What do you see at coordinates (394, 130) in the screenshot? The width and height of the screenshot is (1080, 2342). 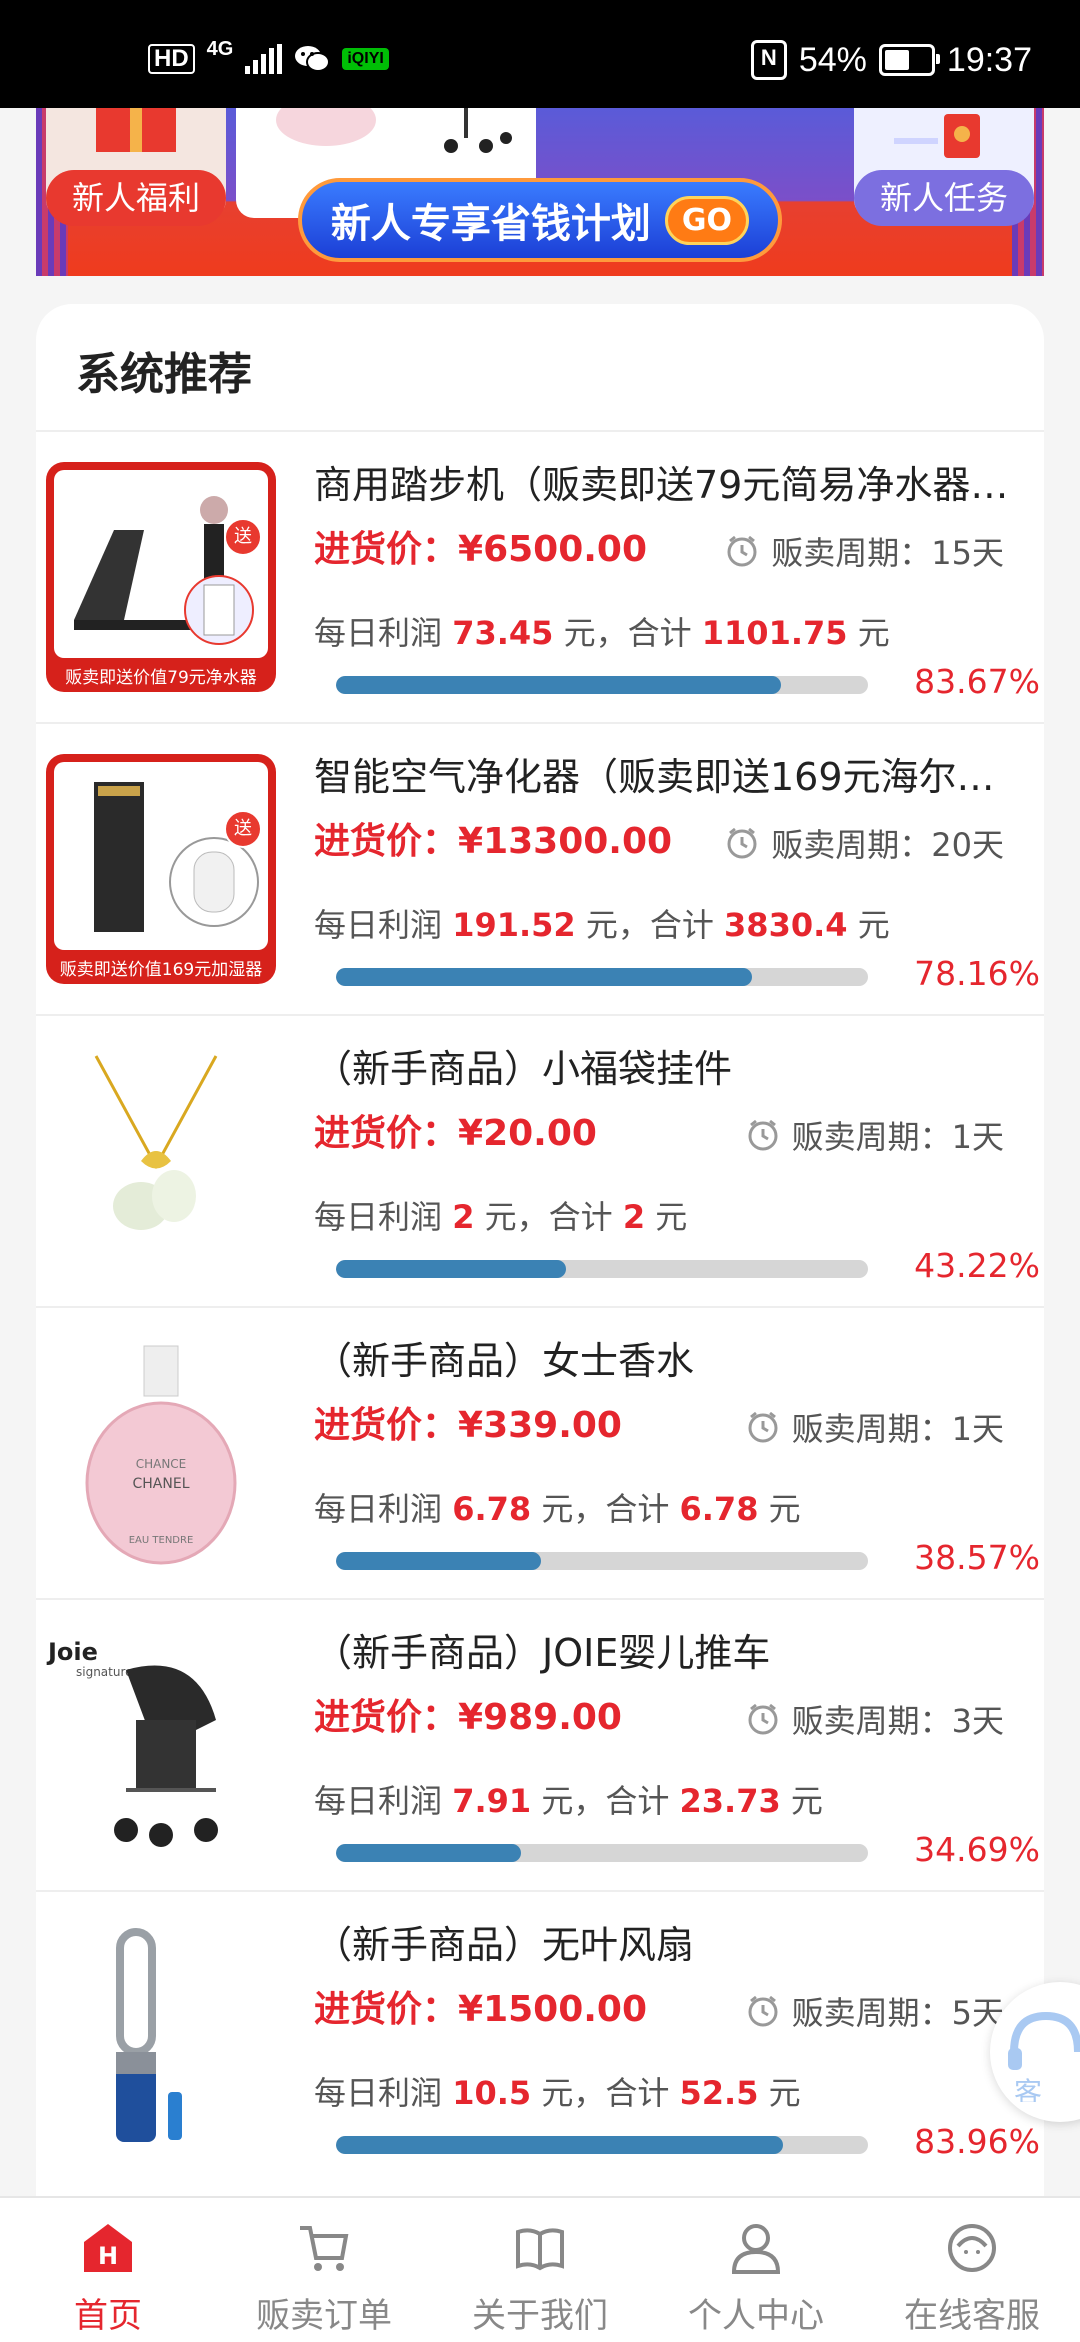 I see `product-preview-image` at bounding box center [394, 130].